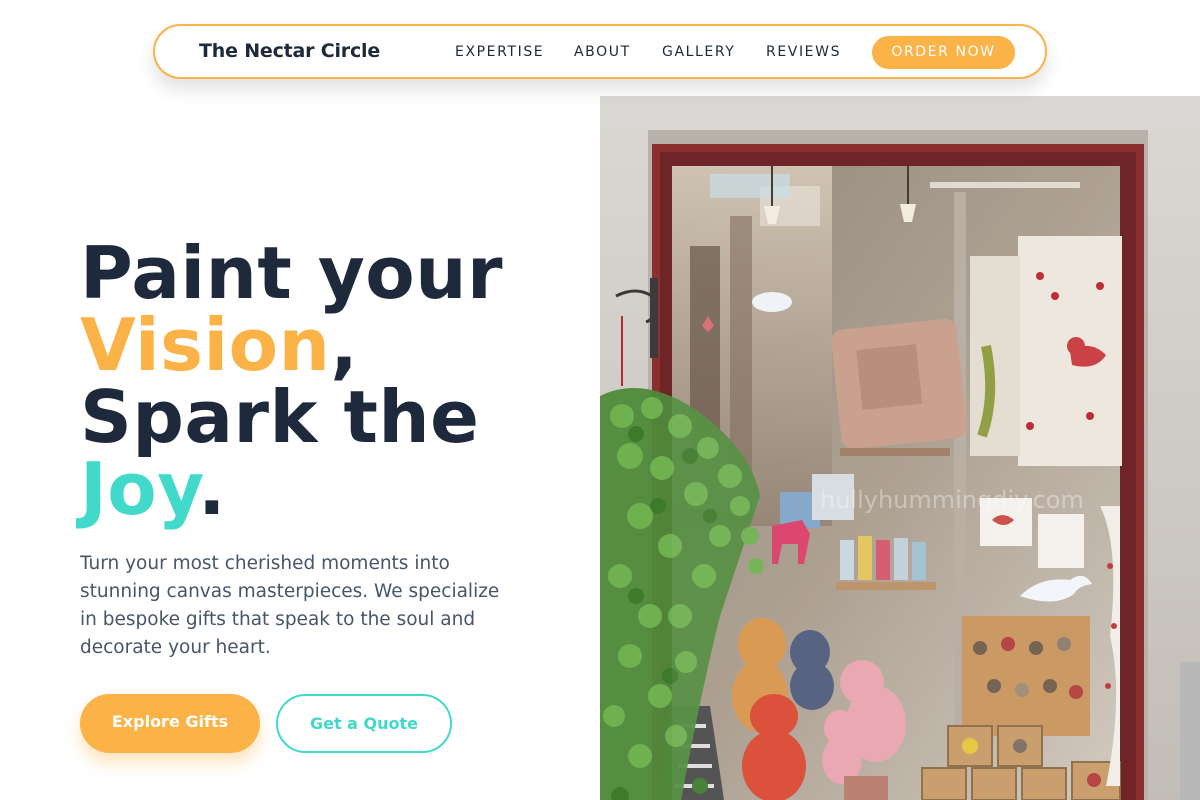 This screenshot has width=1200, height=800. What do you see at coordinates (340, 489) in the screenshot?
I see `headline-line-4: Joy.` at bounding box center [340, 489].